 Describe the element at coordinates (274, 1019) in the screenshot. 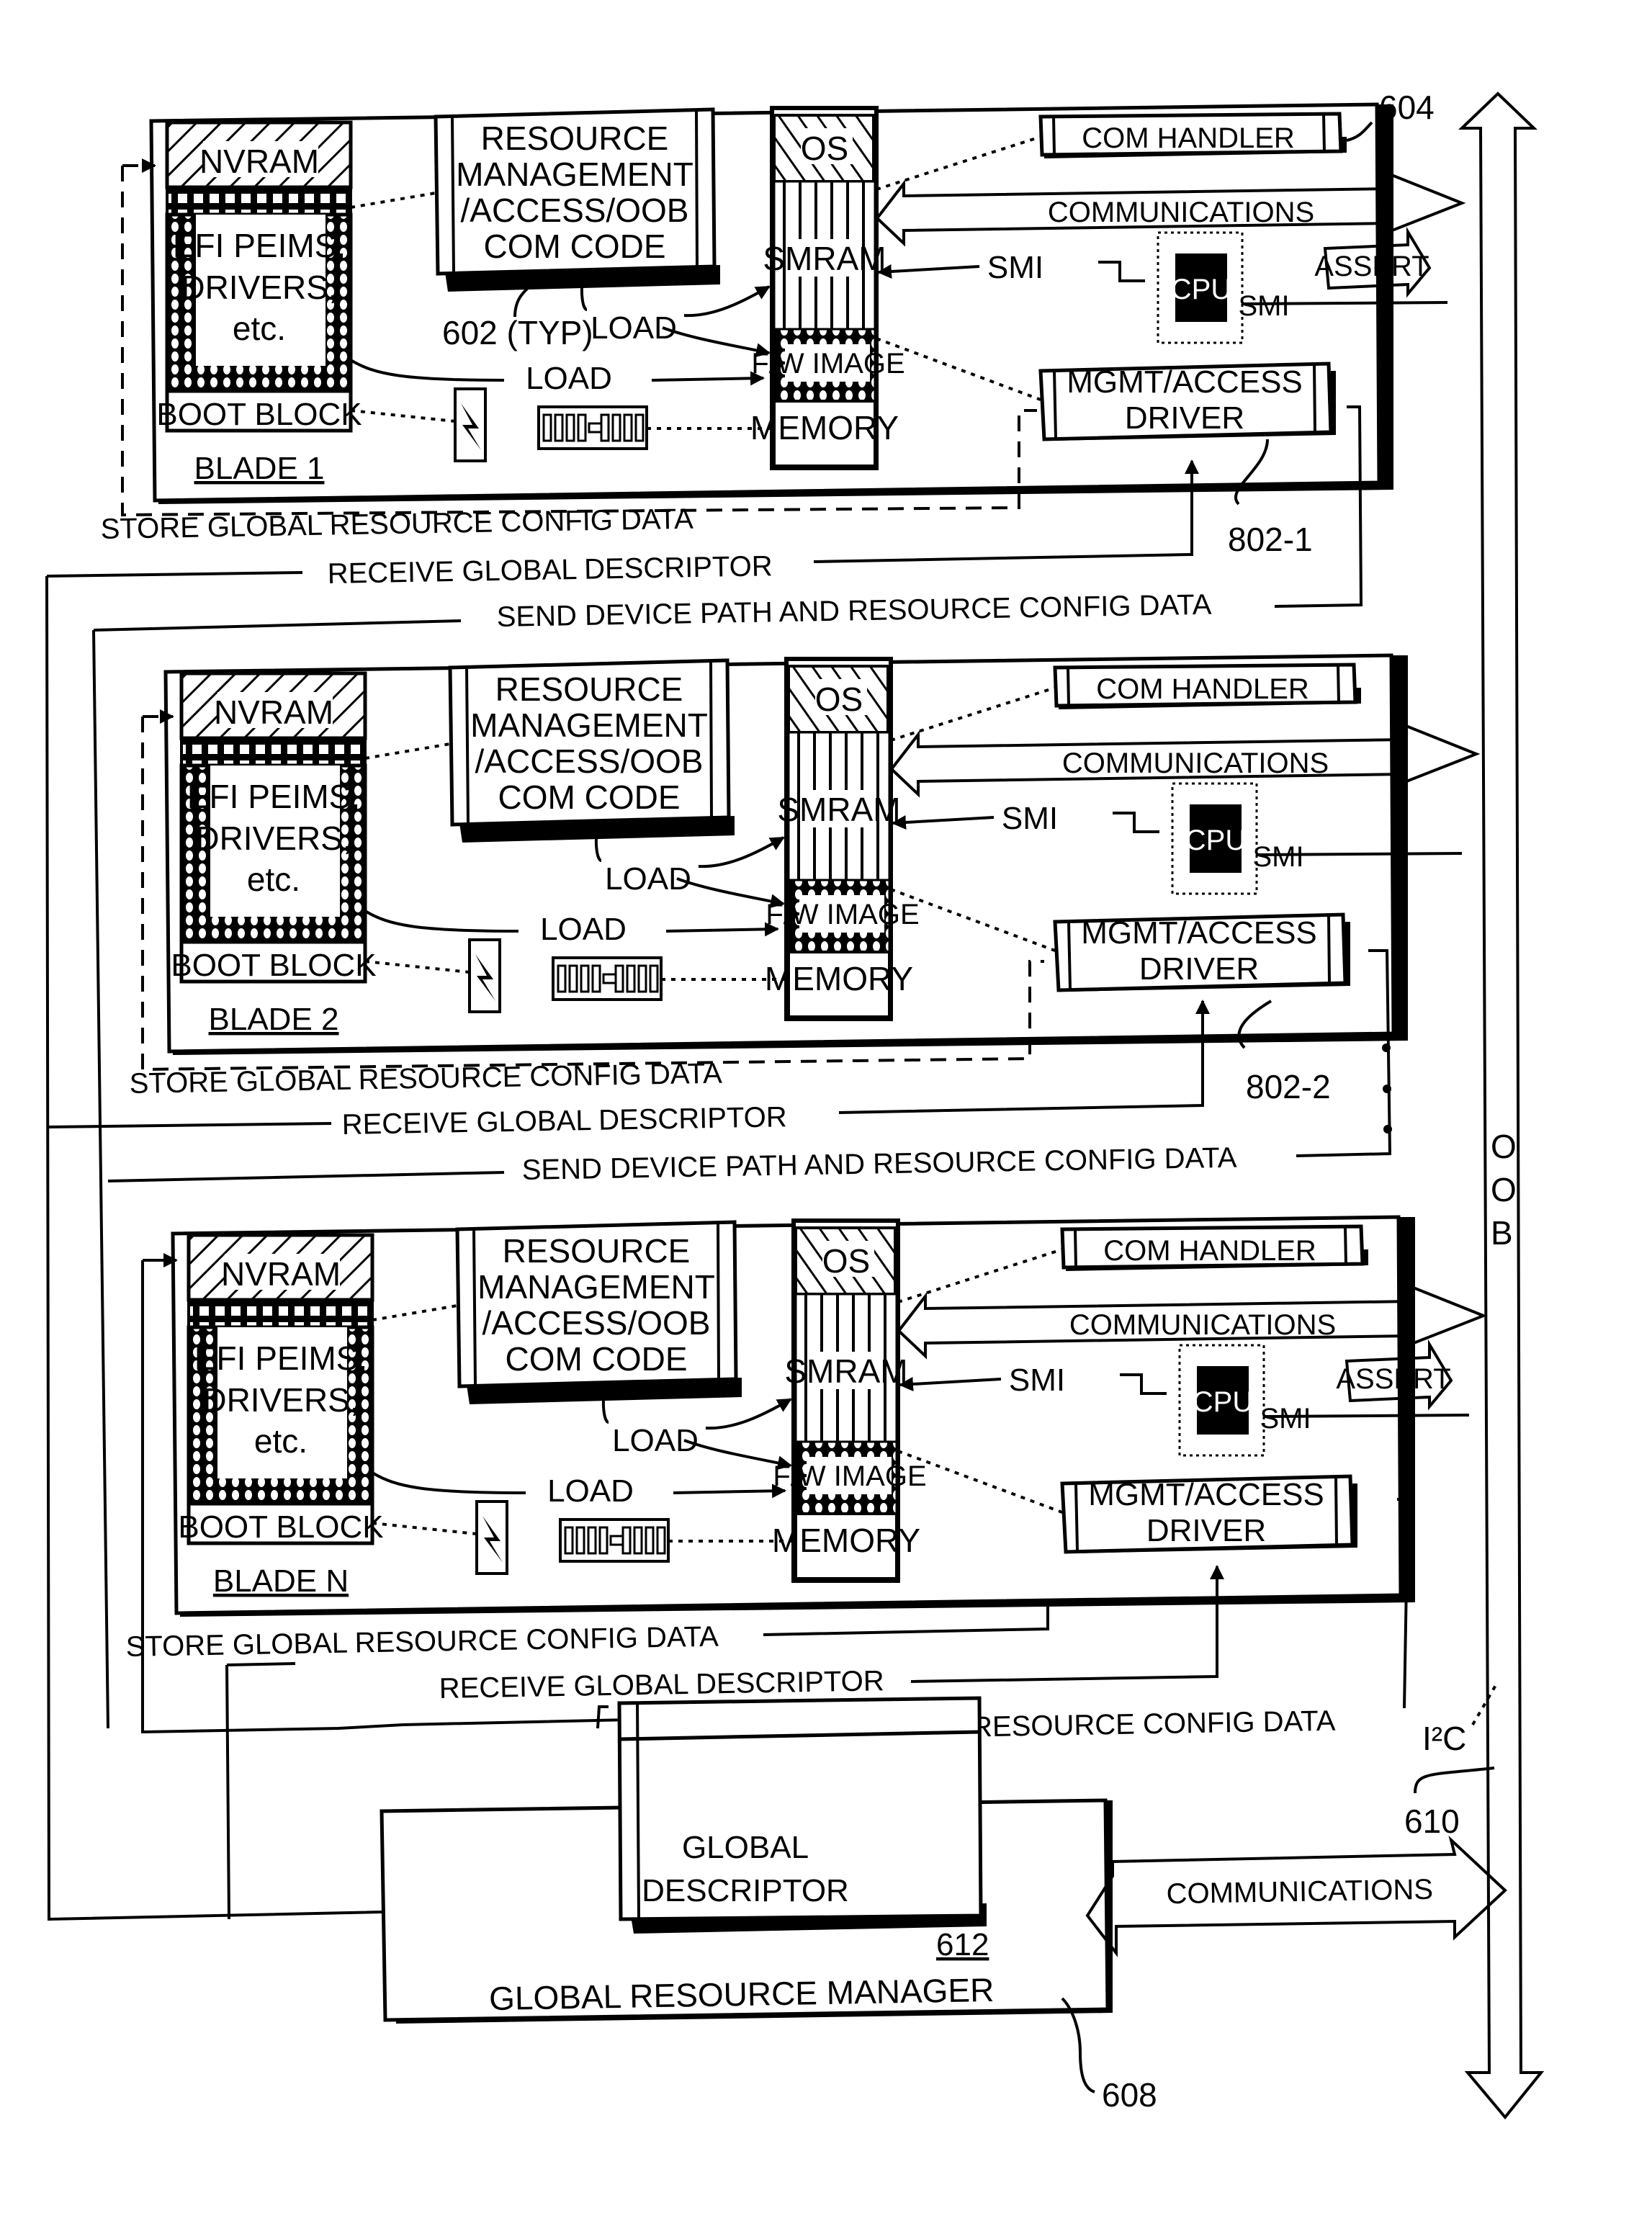

I see `blade-name: BLADE 2` at that location.